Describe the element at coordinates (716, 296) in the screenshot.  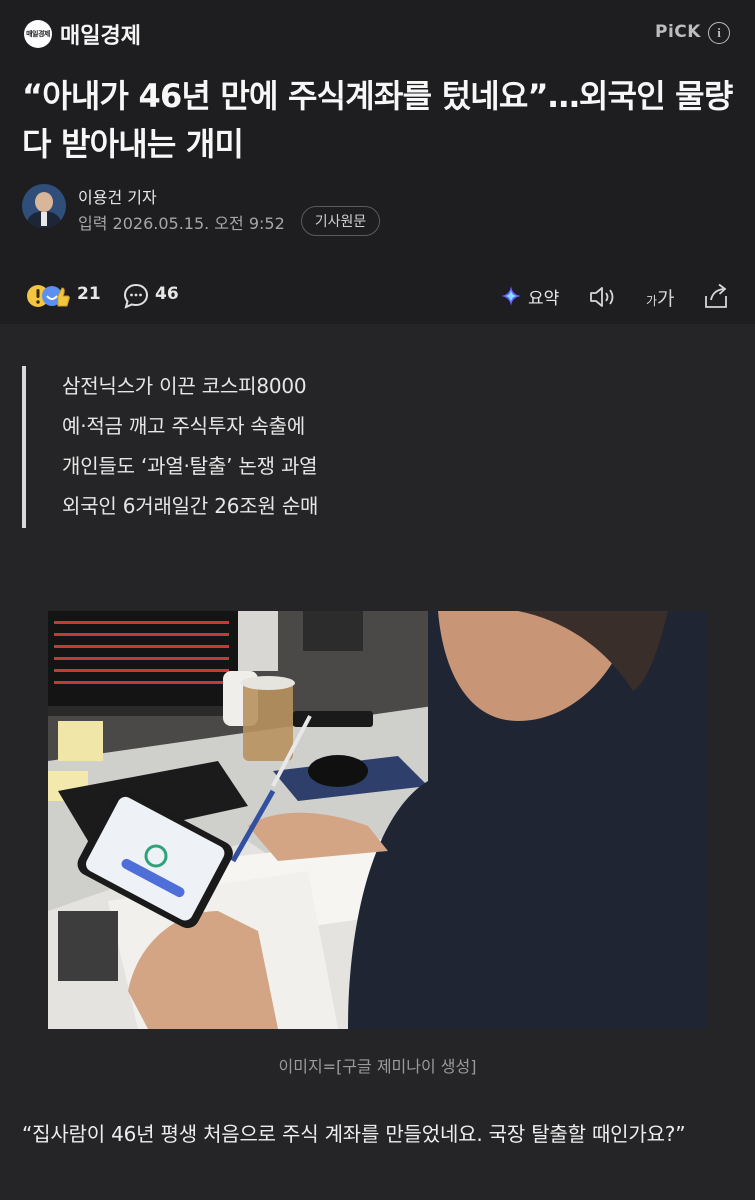
I see `share-icon` at that location.